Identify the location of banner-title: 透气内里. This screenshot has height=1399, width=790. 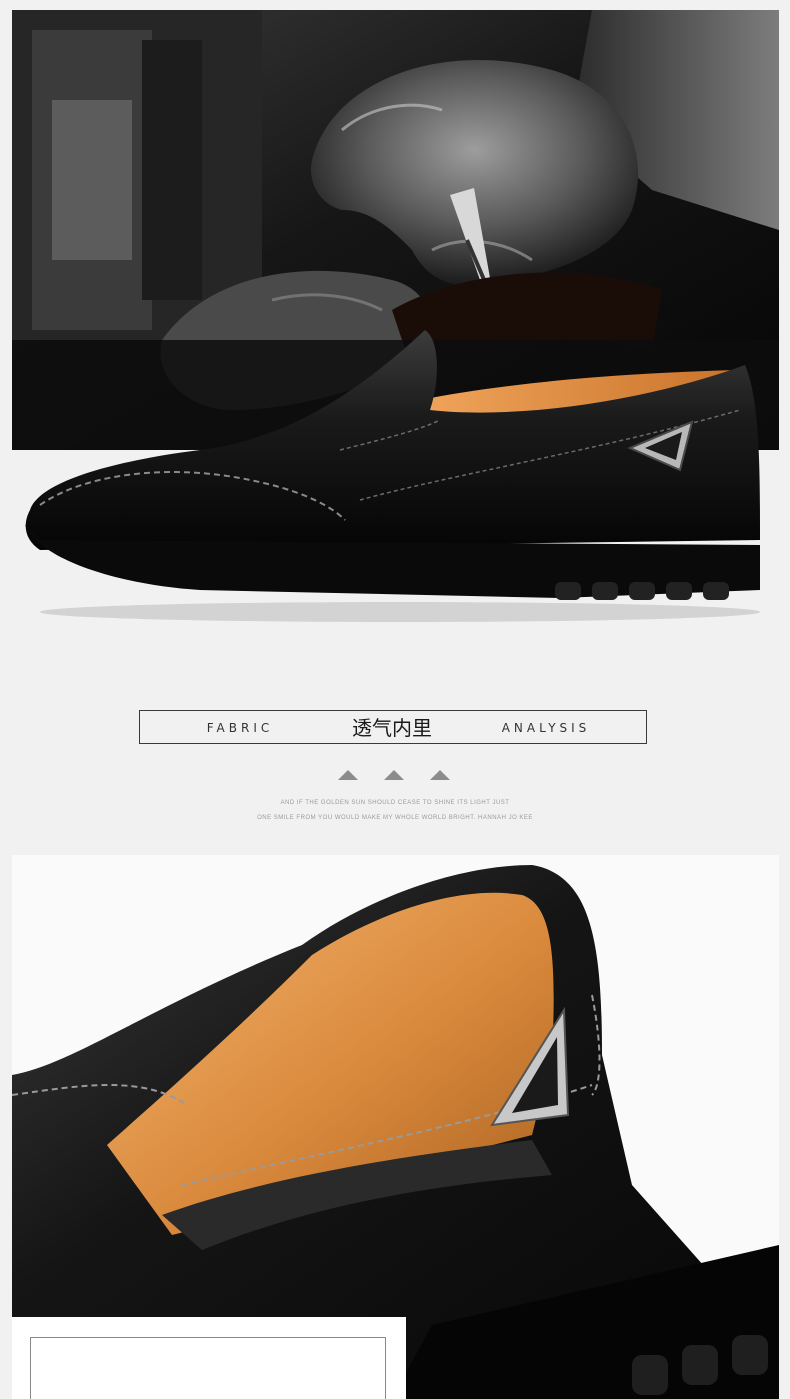
(392, 728).